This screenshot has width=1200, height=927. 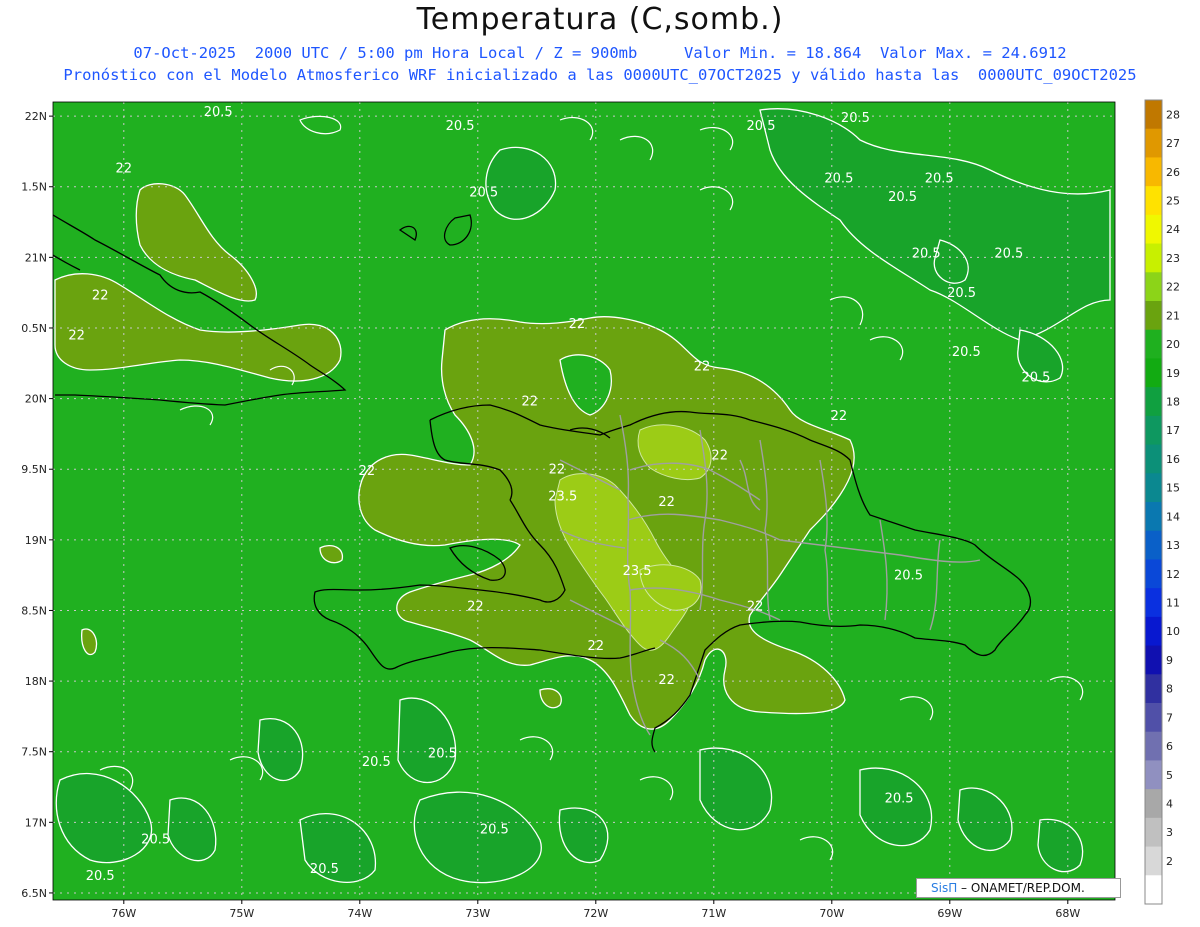 I want to click on colorbar-label-1: 27, so click(x=1173, y=143).